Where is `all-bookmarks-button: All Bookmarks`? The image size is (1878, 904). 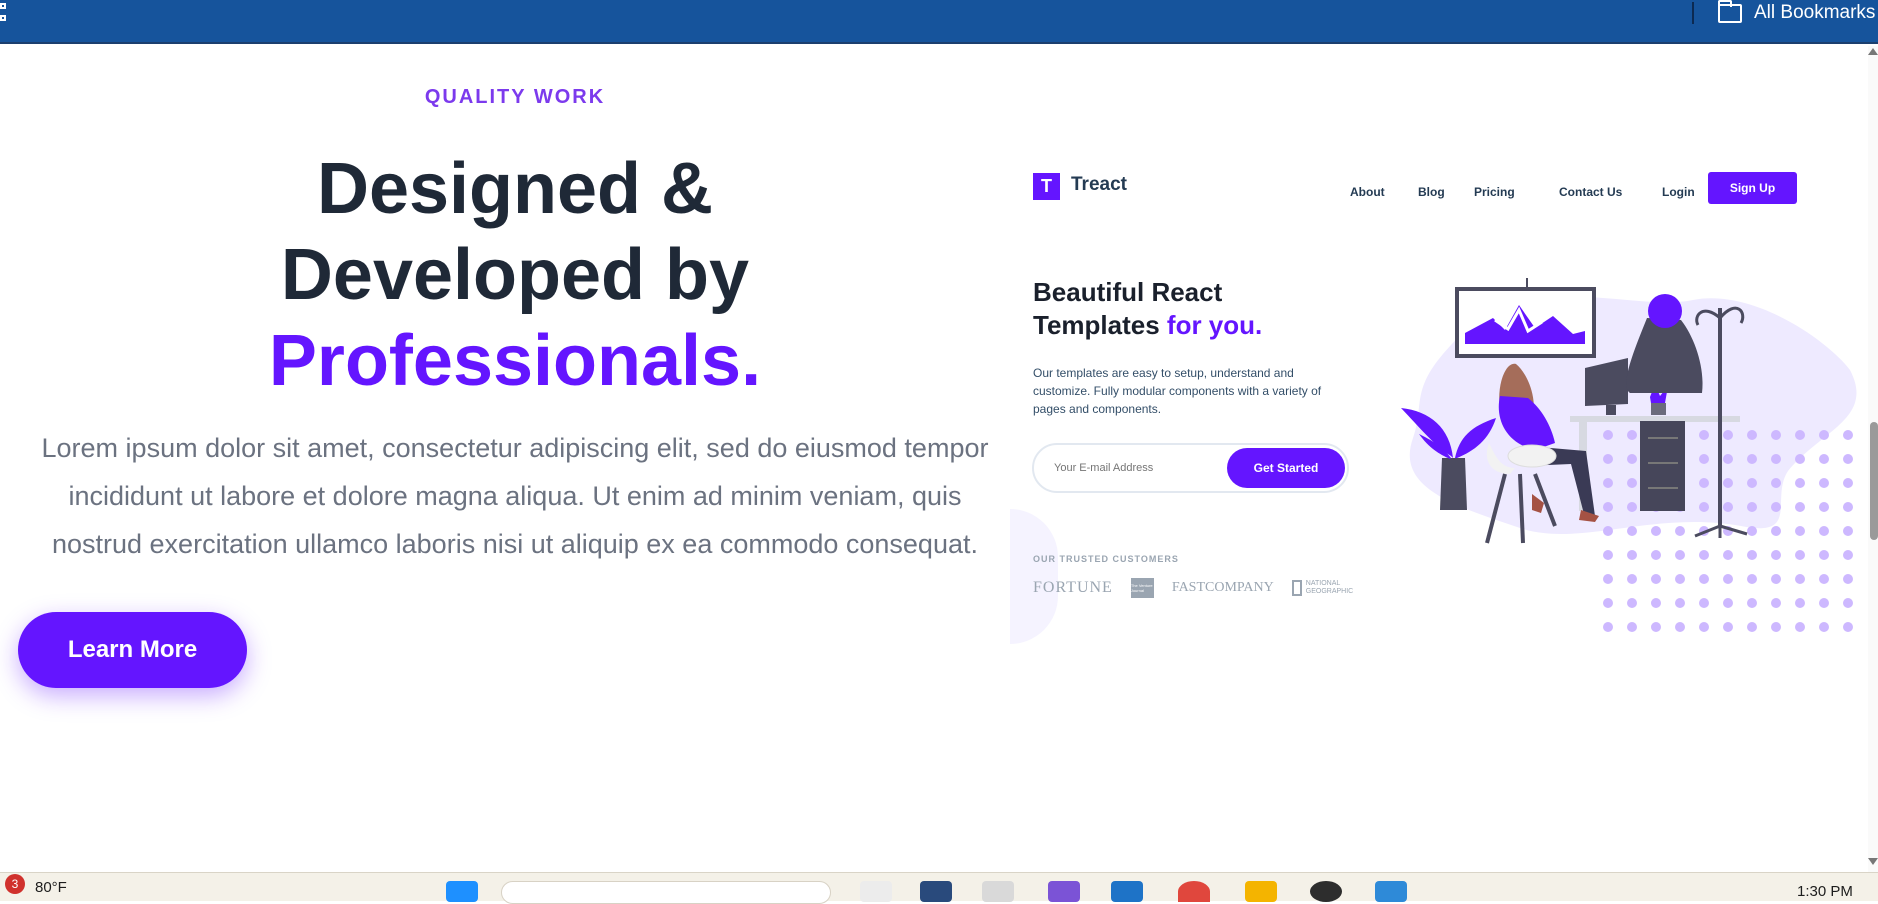 all-bookmarks-button: All Bookmarks is located at coordinates (1796, 13).